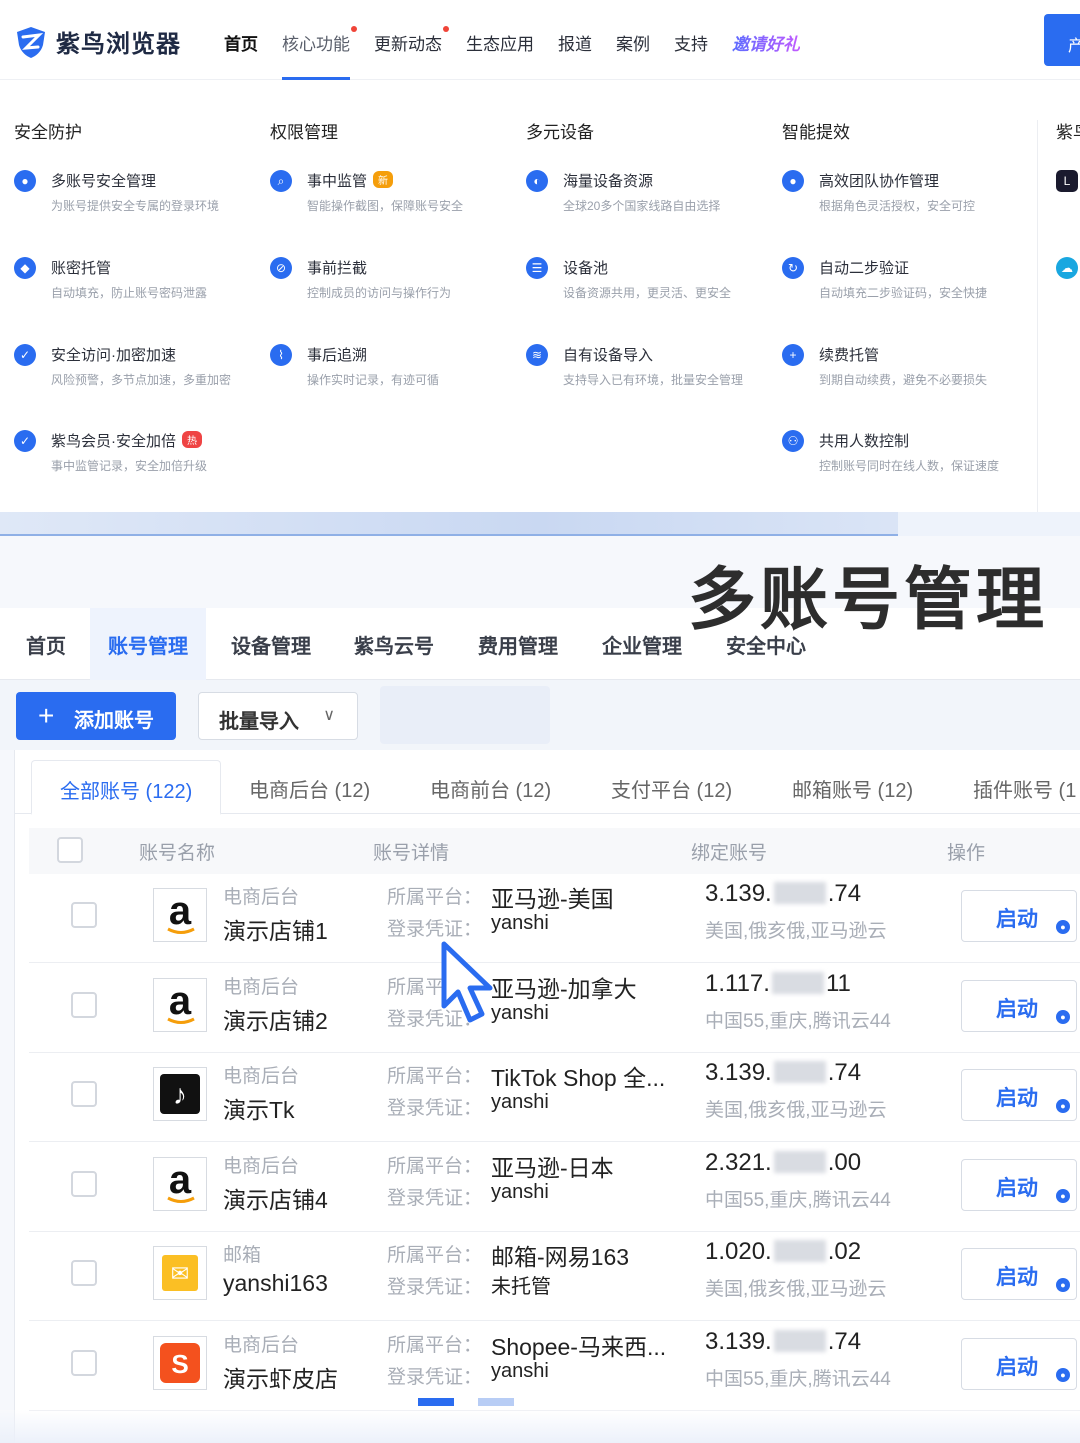  I want to click on mega-item: ⊘ 事前拦截 控制成员的访问与操作行为, so click(395, 281).